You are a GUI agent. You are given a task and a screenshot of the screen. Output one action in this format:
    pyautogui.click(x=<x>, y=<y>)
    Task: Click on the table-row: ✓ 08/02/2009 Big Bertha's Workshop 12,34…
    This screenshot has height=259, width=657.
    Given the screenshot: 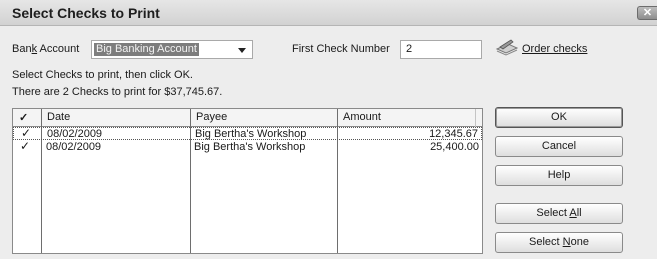 What is the action you would take?
    pyautogui.click(x=247, y=133)
    